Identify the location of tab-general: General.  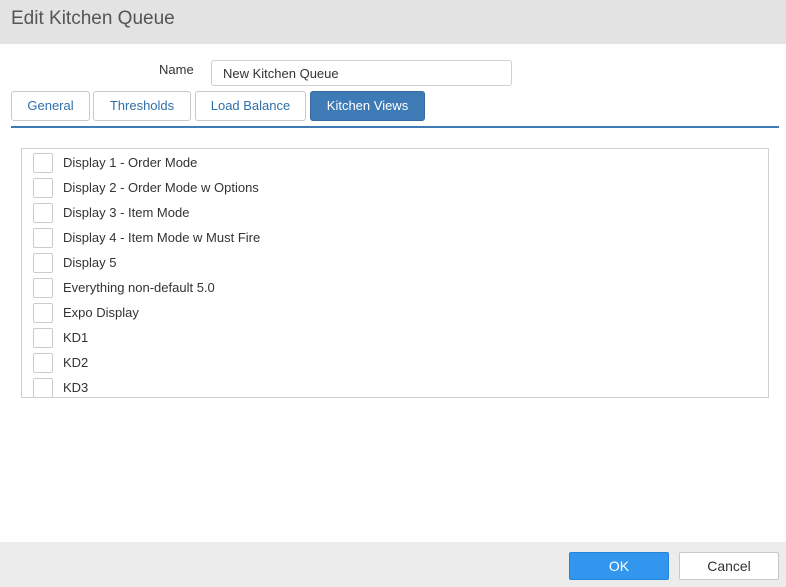
(50, 106).